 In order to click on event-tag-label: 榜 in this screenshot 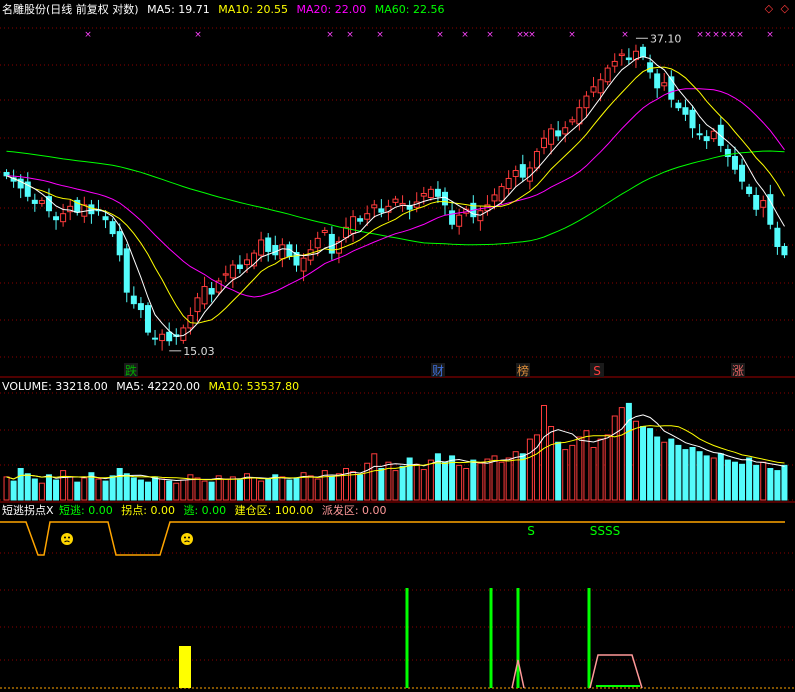, I will do `click(523, 370)`.